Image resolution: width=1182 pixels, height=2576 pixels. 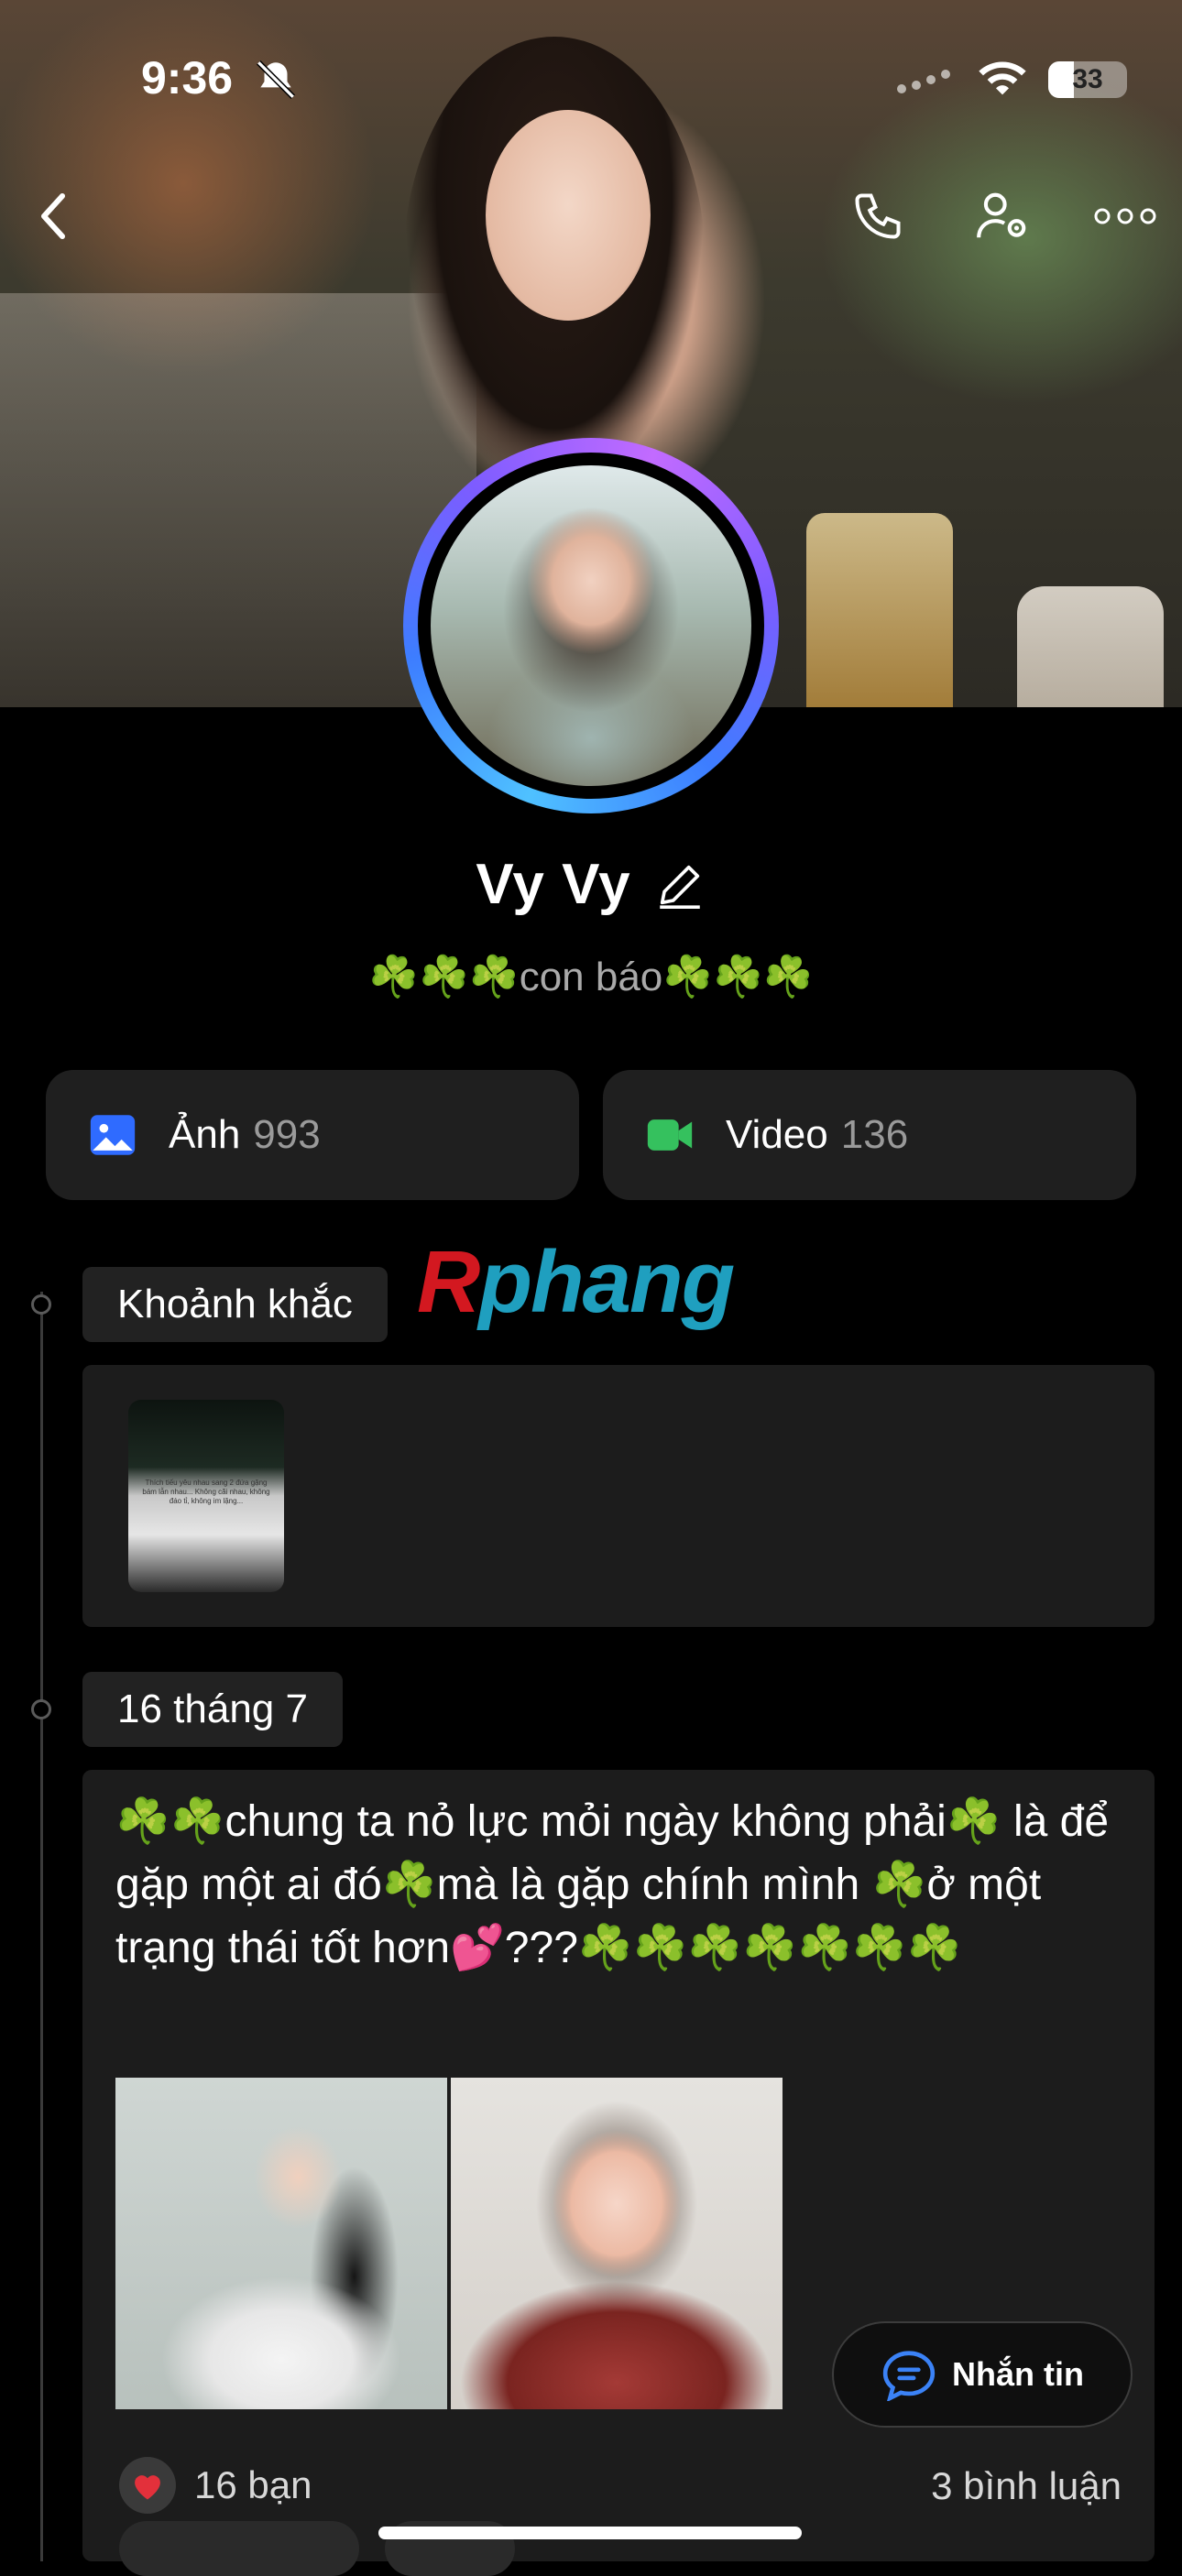 I want to click on profile-name: Vy Vy, so click(x=553, y=885).